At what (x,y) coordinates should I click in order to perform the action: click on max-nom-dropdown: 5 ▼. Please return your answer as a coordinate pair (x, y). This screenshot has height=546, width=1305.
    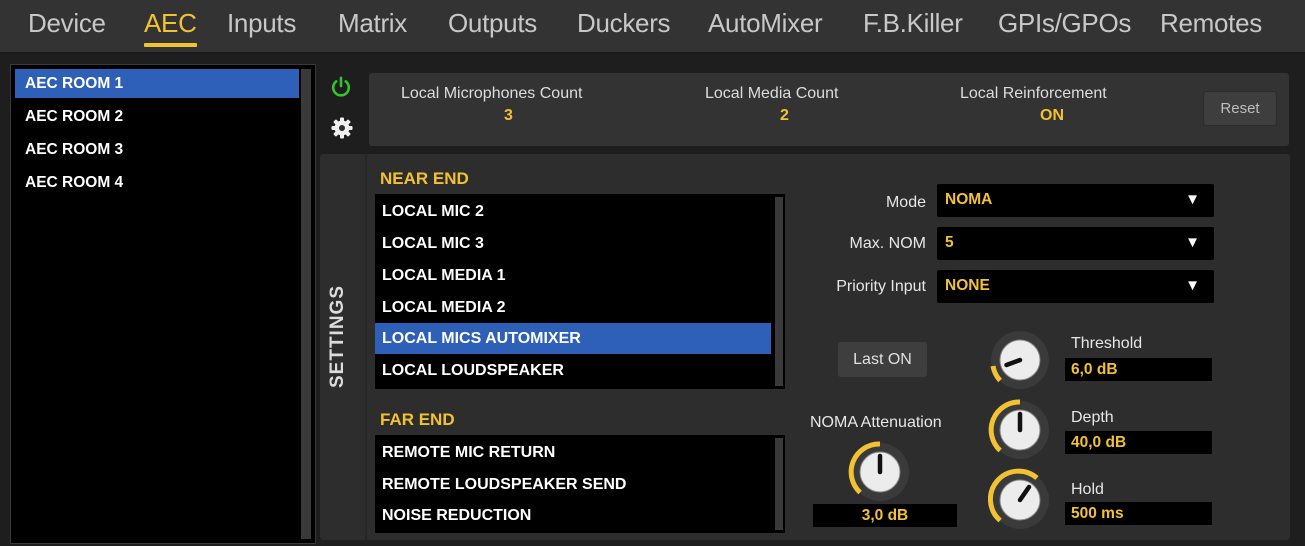
    Looking at the image, I should click on (1075, 243).